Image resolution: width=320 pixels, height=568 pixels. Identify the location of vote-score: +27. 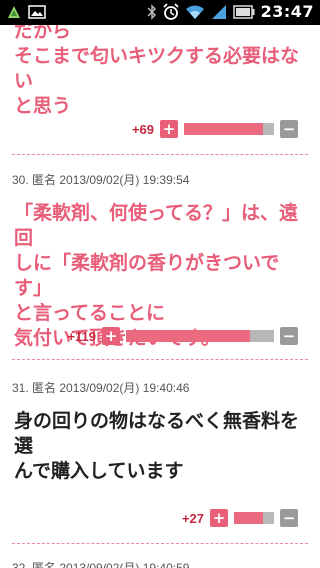
(192, 518).